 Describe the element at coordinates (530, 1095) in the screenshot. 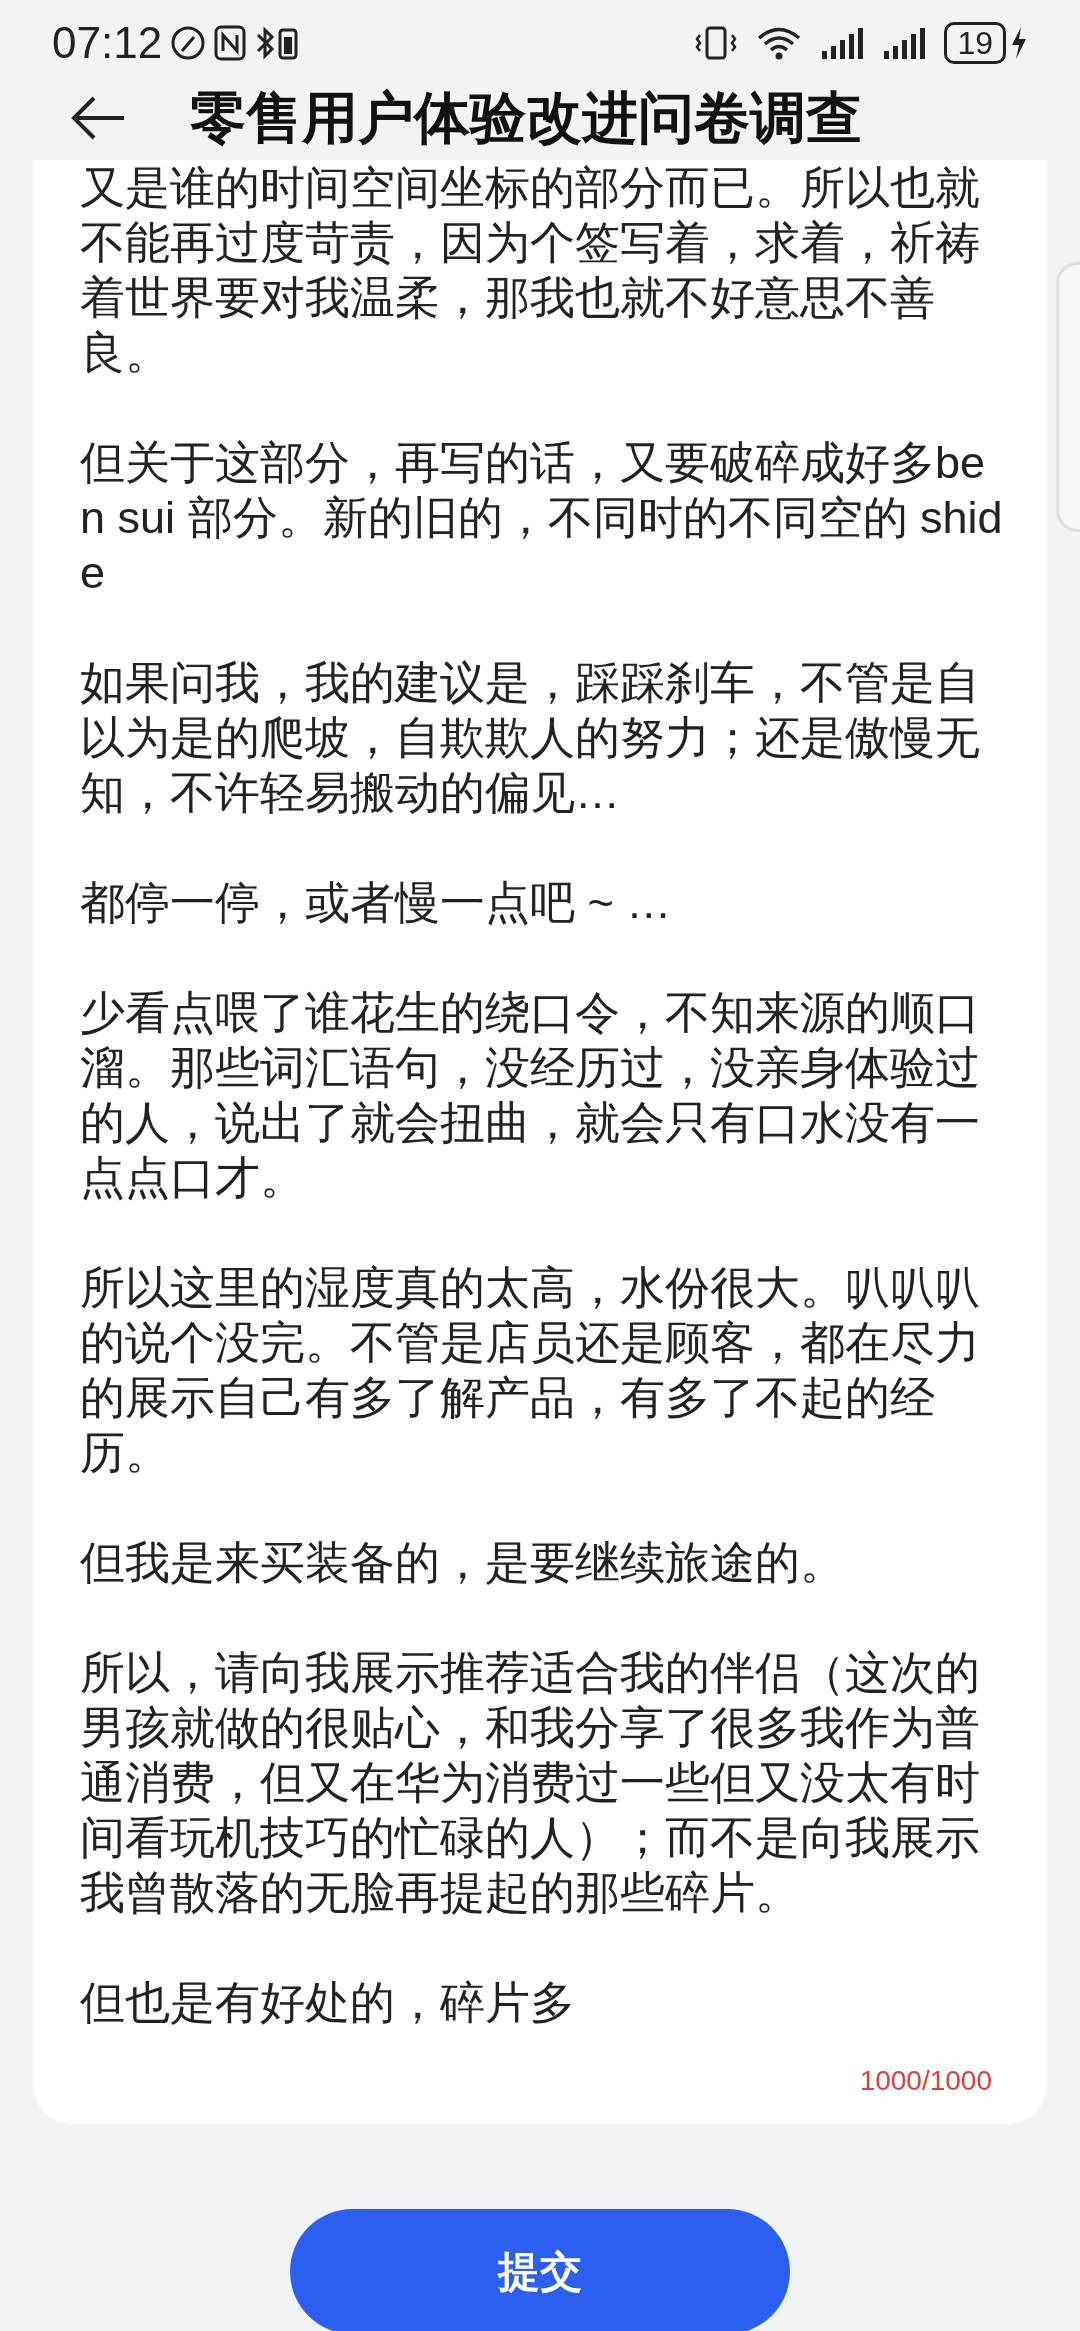

I see `answer-paragraph: 少看点喂了谁花生的绕口令，不知来源的顺口溜。那些词汇语句，没经历过，没亲身体验过的人，说出了就会扭曲，就会只有口水没有一点点口才。` at that location.